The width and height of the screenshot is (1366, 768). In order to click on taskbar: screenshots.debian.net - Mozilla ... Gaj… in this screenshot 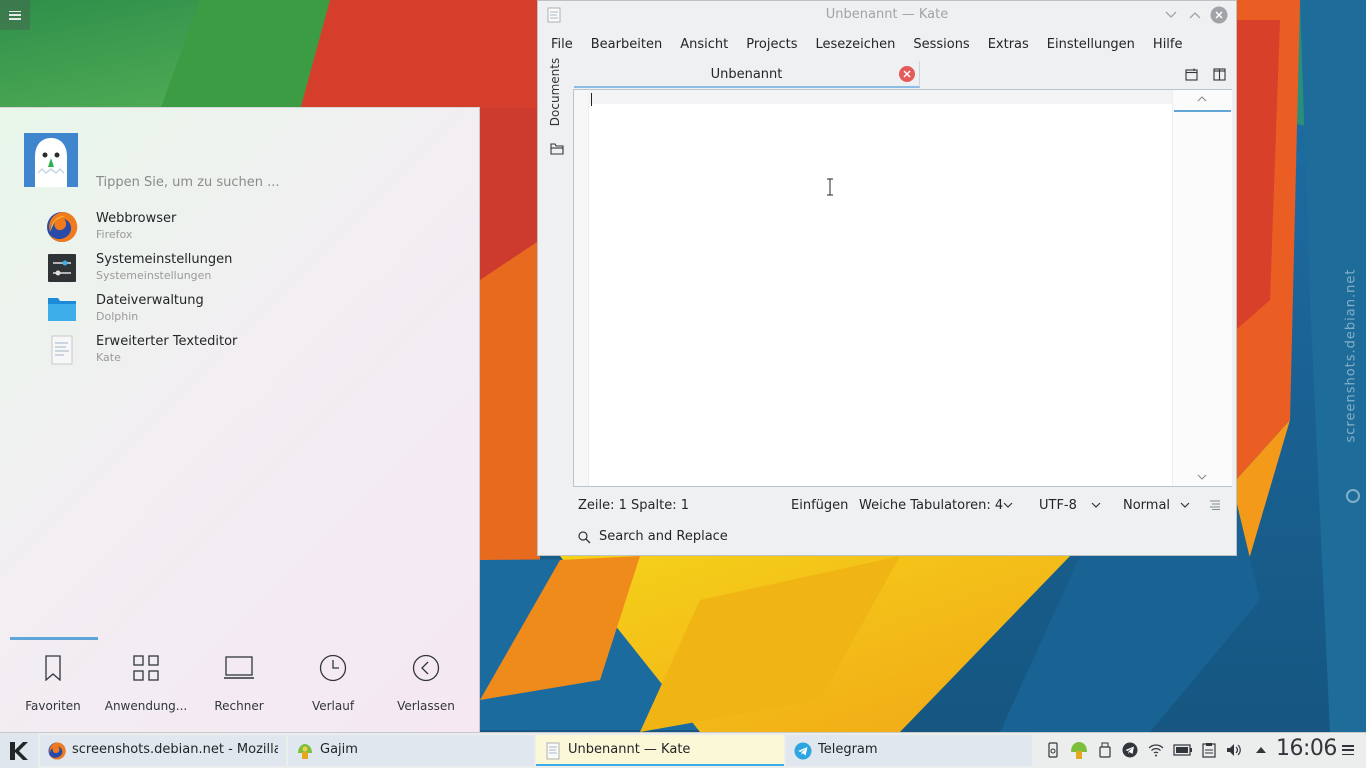, I will do `click(683, 750)`.